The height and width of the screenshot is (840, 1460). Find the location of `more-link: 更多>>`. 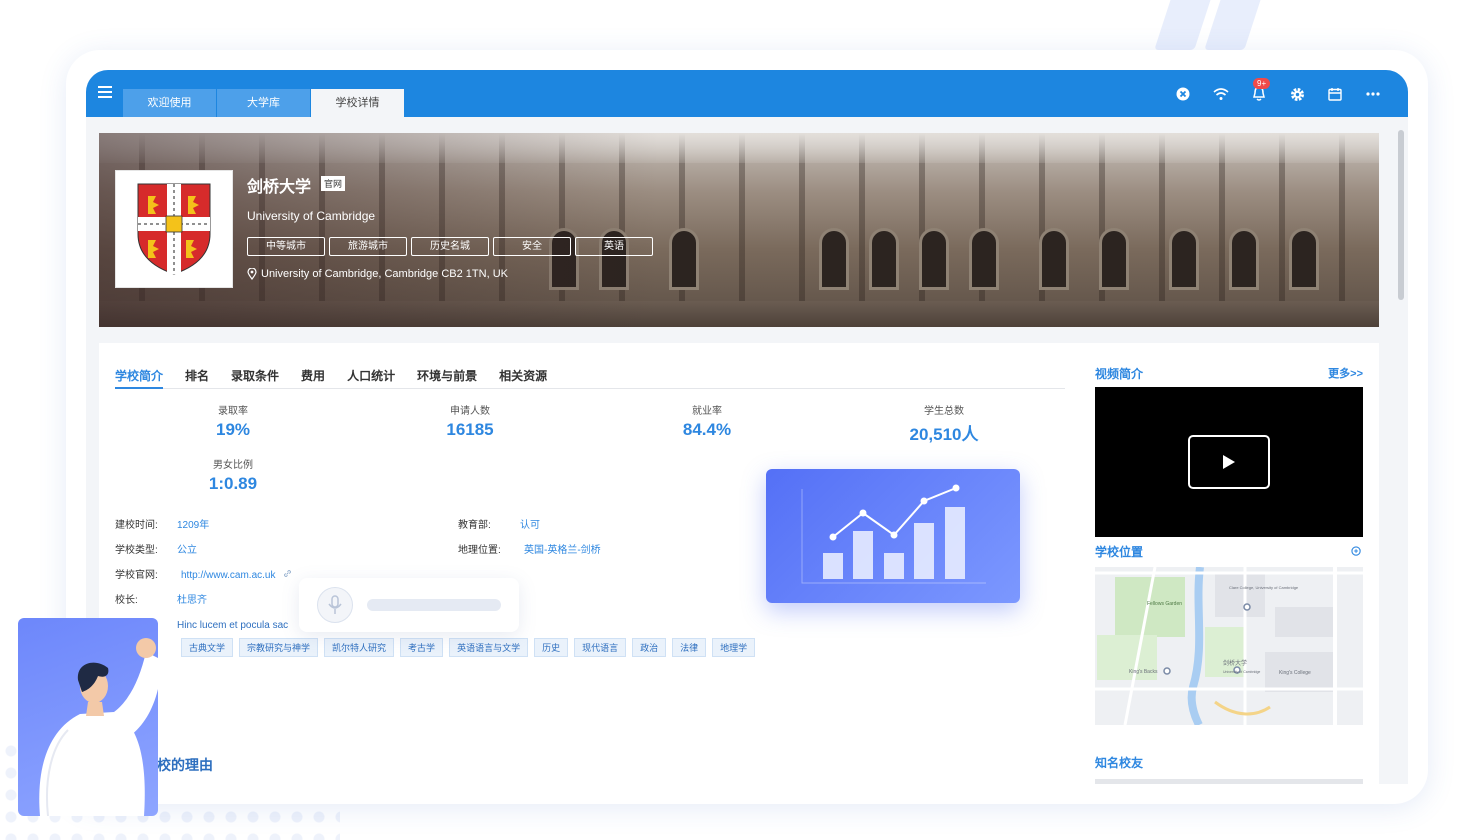

more-link: 更多>> is located at coordinates (1345, 373).